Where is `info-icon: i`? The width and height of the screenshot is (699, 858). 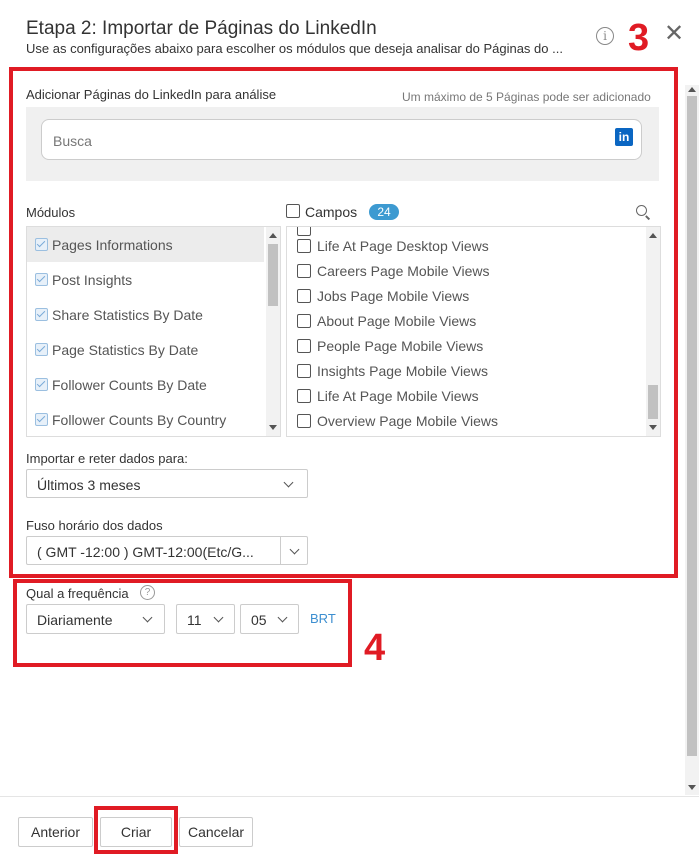
info-icon: i is located at coordinates (605, 36).